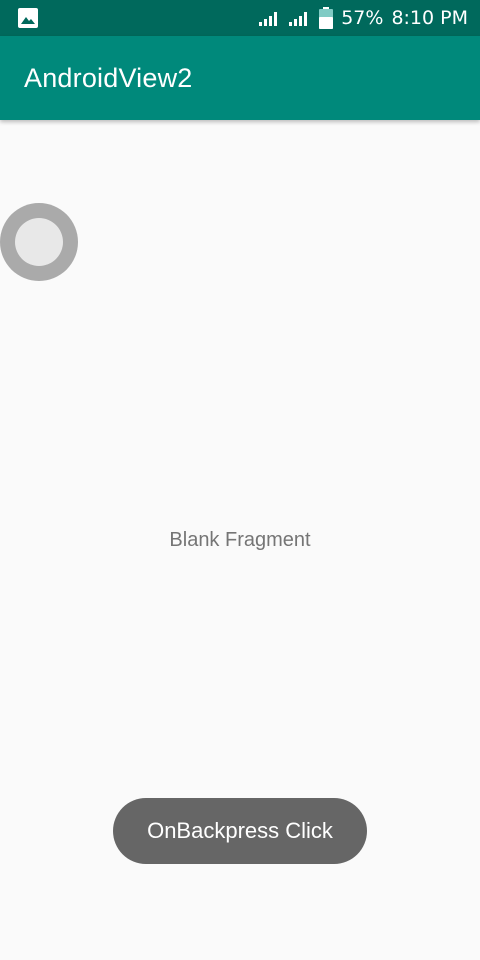 Image resolution: width=480 pixels, height=960 pixels. I want to click on app-title: AndroidView2, so click(108, 77).